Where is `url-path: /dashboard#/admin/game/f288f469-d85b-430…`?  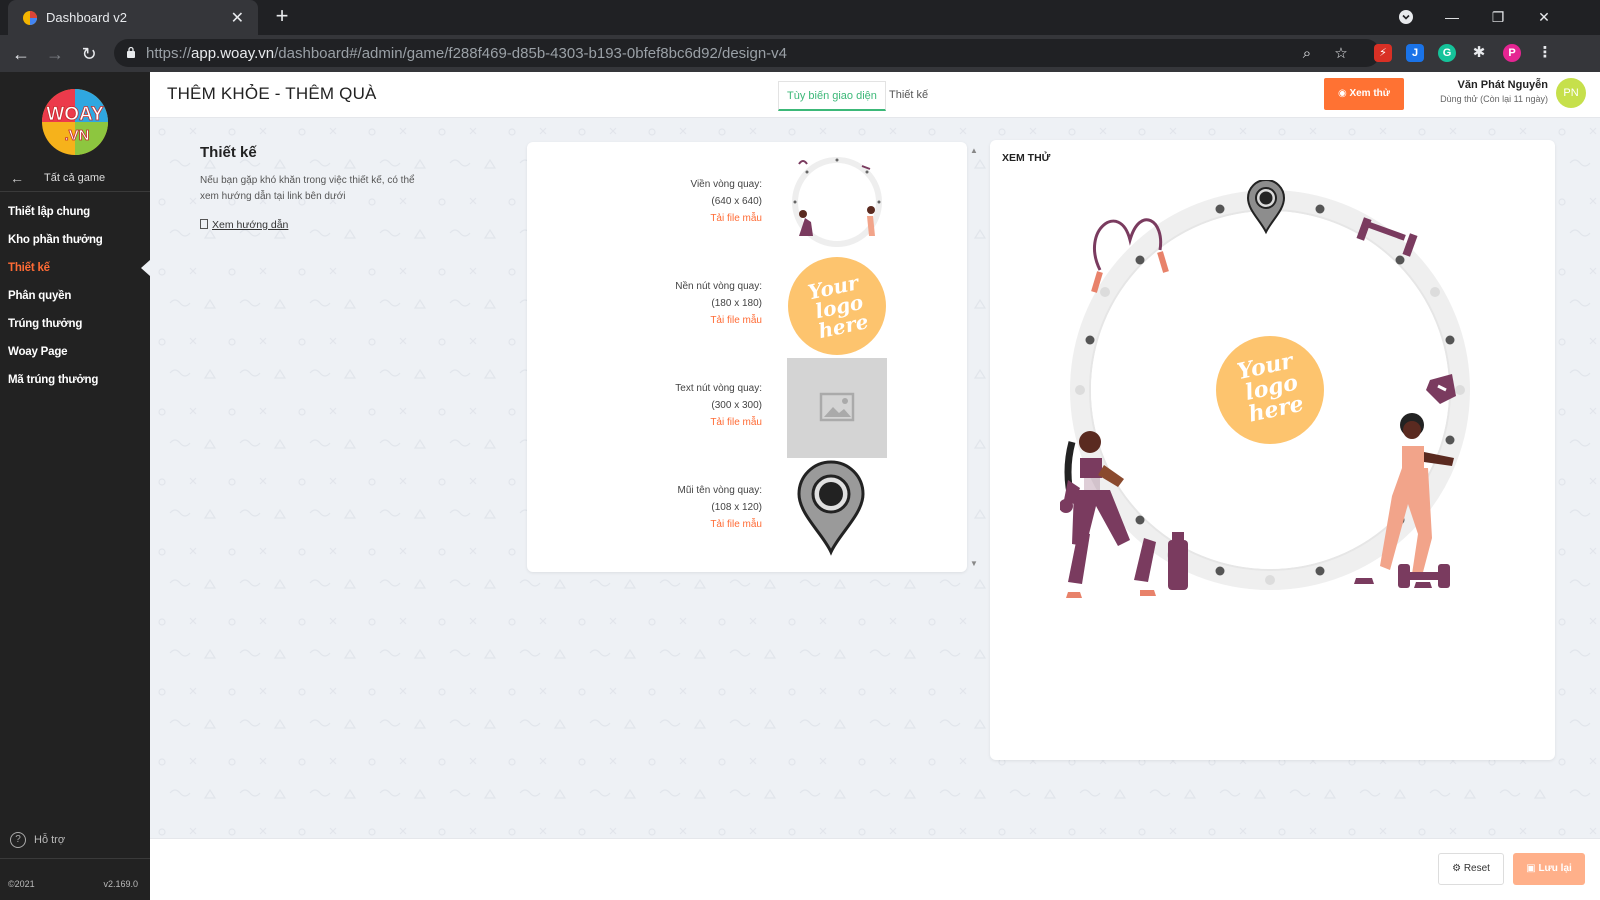
url-path: /dashboard#/admin/game/f288f469-d85b-430… is located at coordinates (531, 53).